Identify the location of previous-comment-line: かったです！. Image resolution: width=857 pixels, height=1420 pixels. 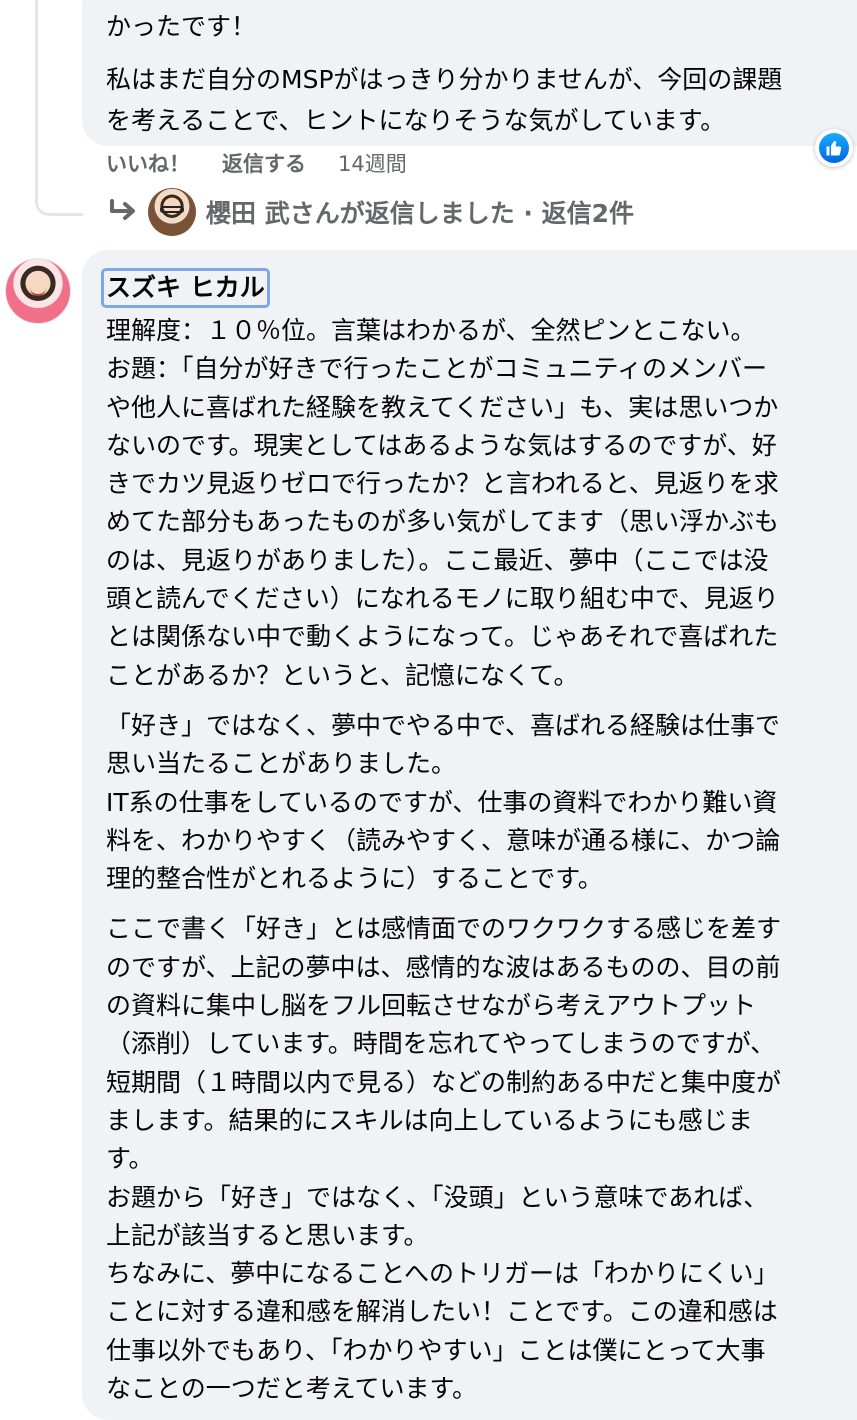
(181, 26).